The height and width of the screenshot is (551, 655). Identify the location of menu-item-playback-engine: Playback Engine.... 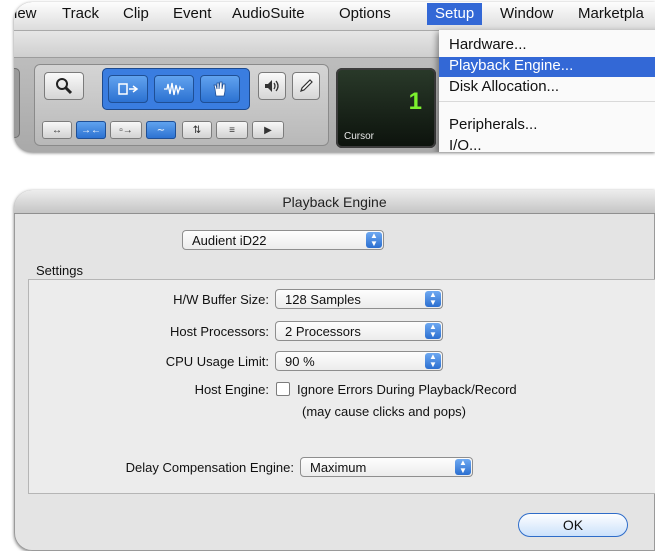
(547, 67).